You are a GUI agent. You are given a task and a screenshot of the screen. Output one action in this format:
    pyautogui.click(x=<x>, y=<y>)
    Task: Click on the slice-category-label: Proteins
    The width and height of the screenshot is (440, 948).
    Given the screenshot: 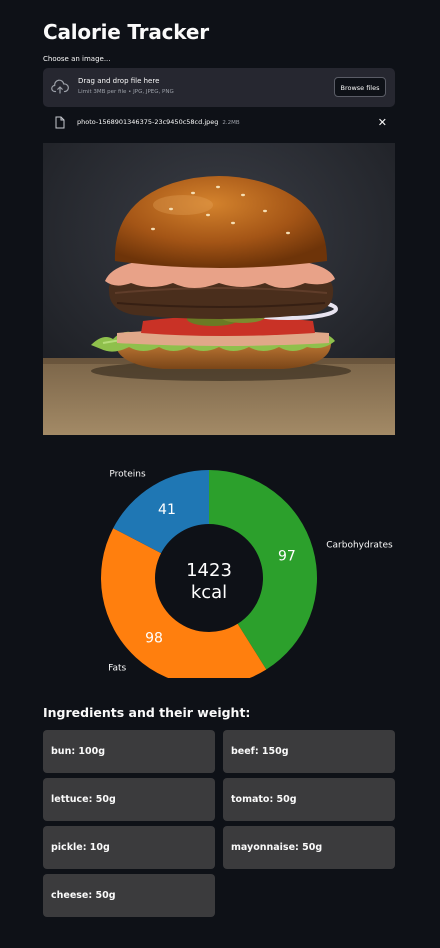 What is the action you would take?
    pyautogui.click(x=127, y=475)
    